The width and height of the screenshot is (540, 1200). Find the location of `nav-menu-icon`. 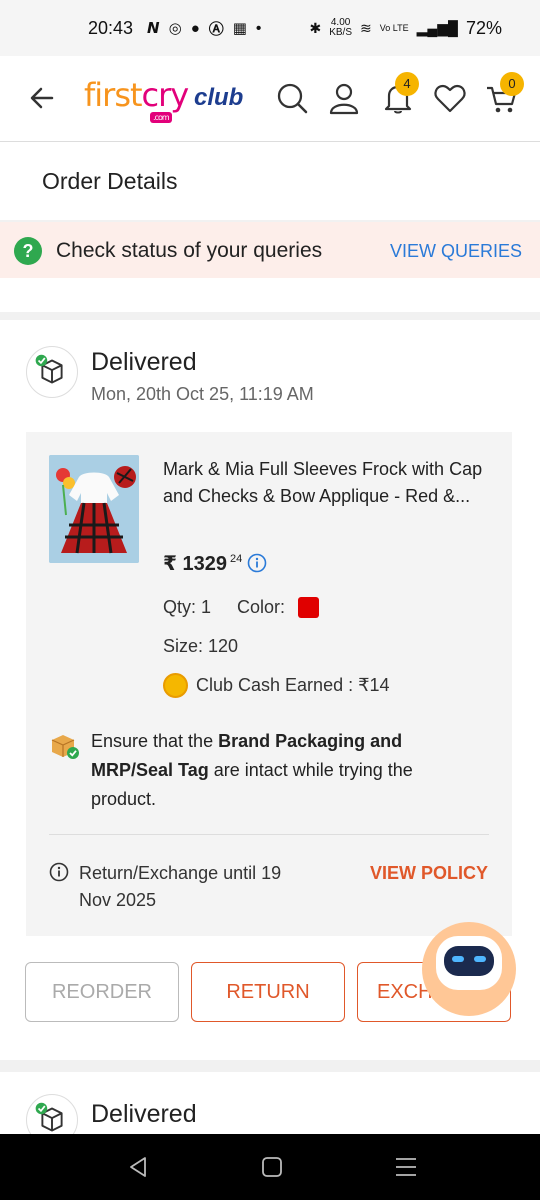

nav-menu-icon is located at coordinates (406, 1167).